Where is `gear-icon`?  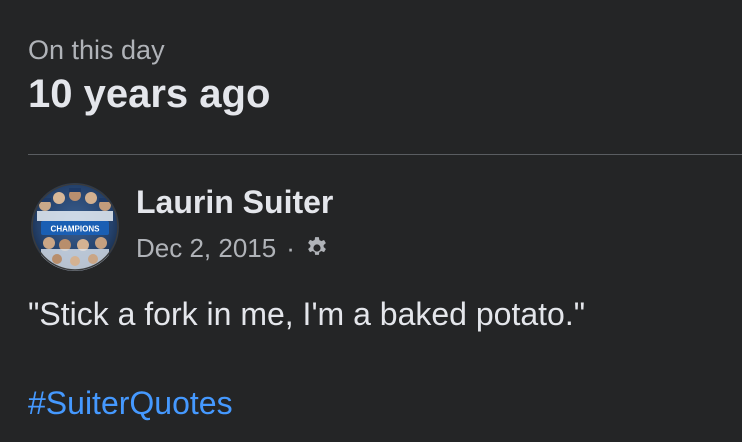 gear-icon is located at coordinates (317, 248).